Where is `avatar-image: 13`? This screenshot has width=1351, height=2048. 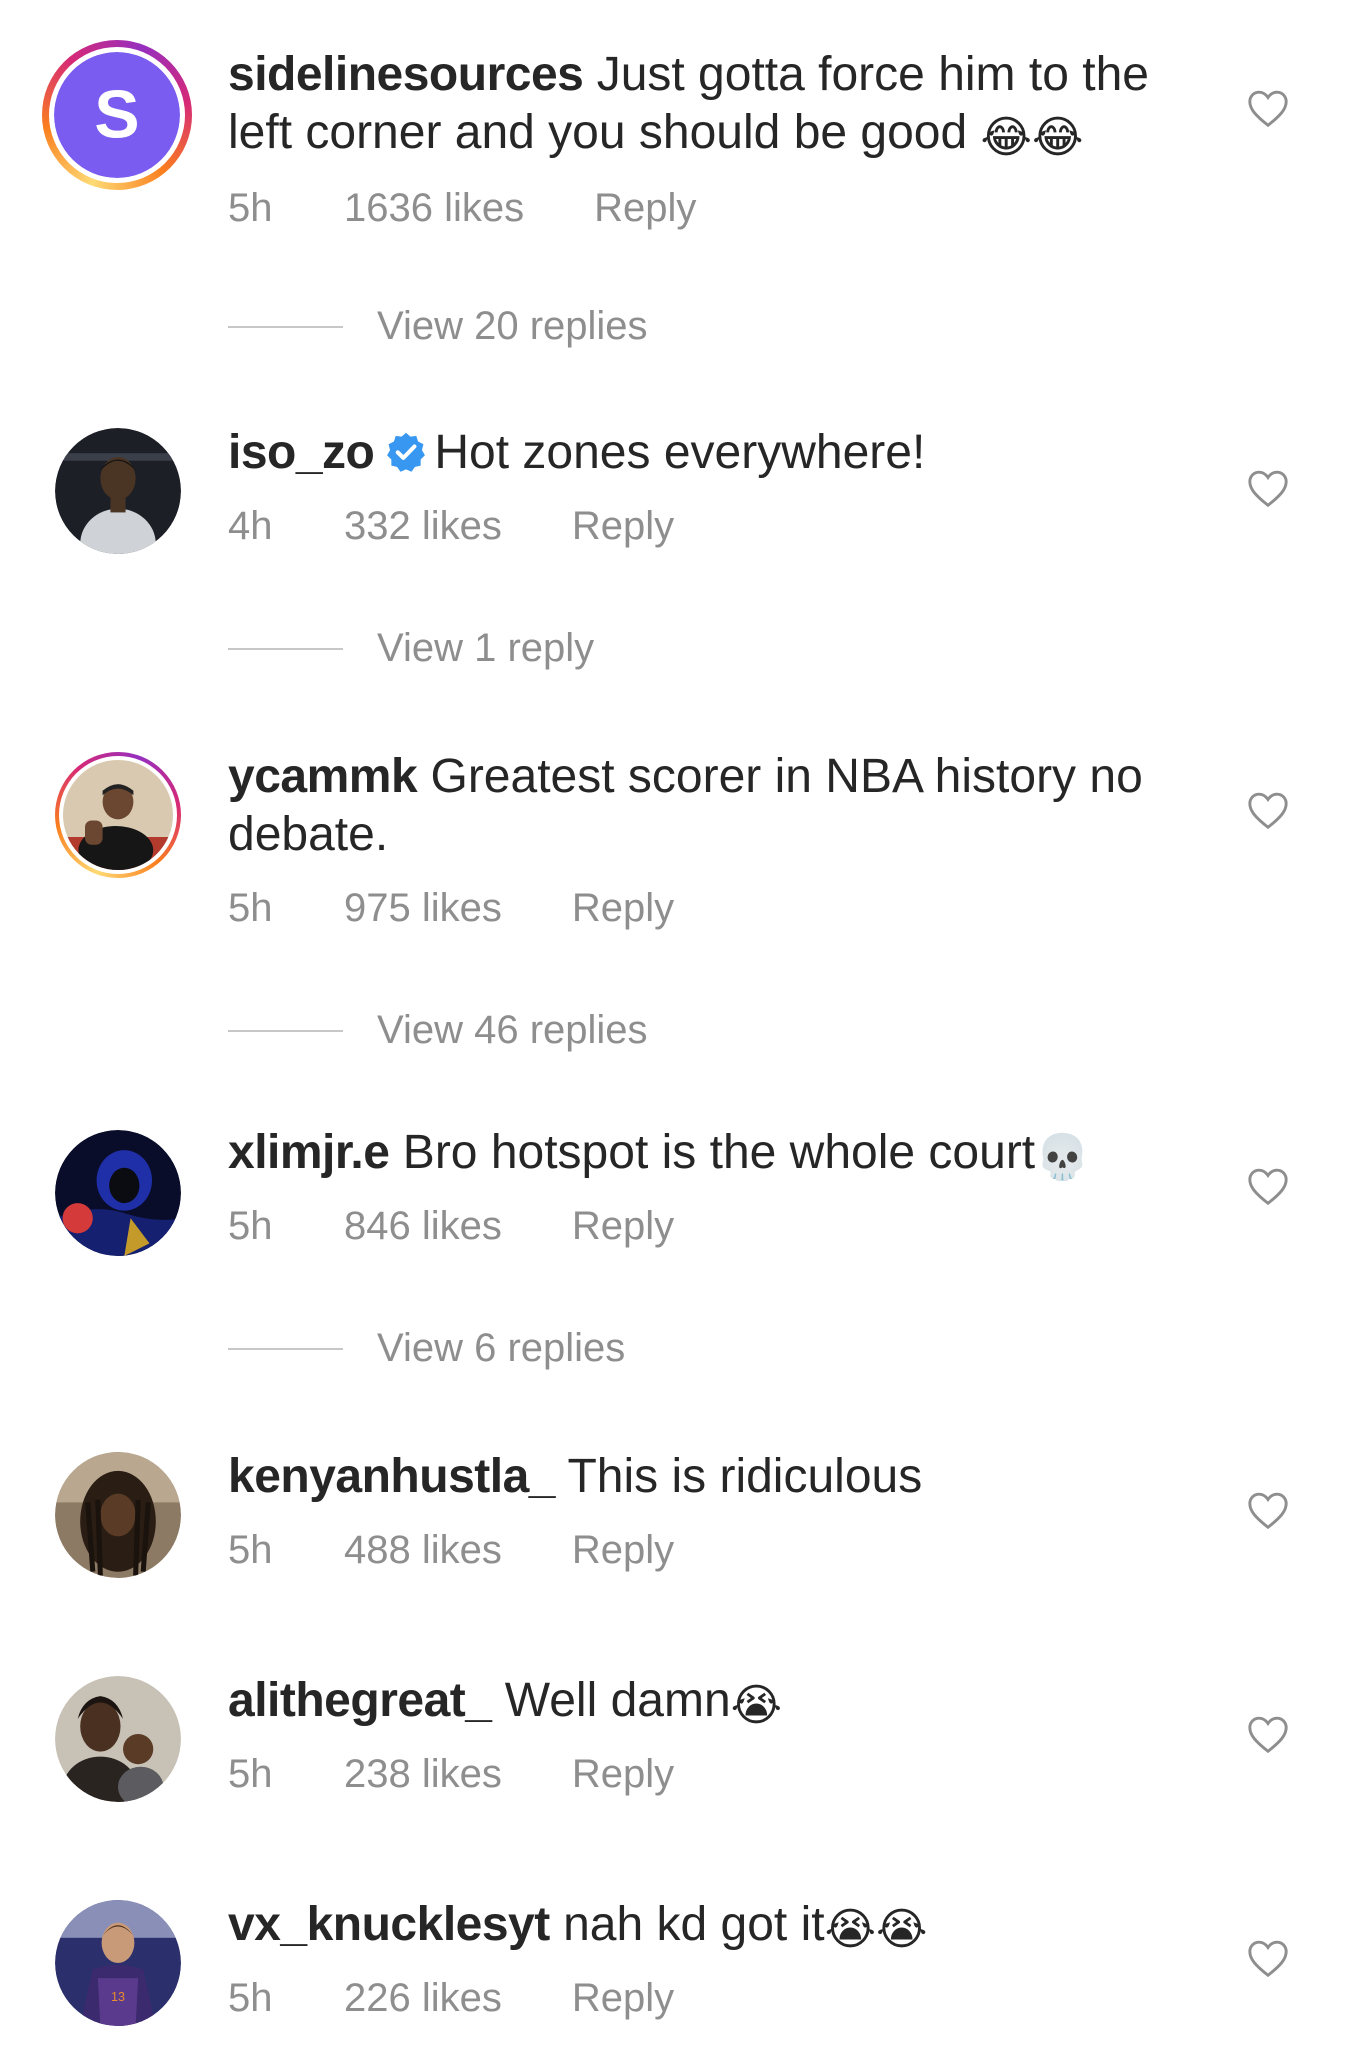 avatar-image: 13 is located at coordinates (118, 1963).